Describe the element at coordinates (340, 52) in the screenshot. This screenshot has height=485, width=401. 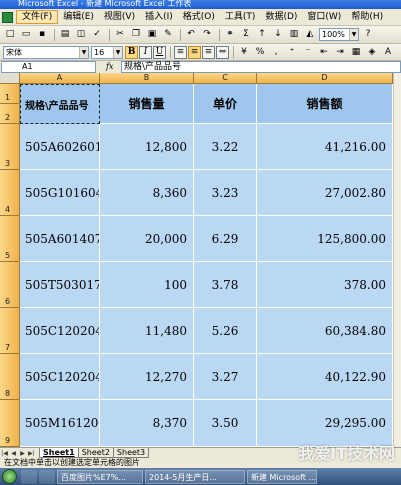
I see `increase-indent-icon: ⇥` at that location.